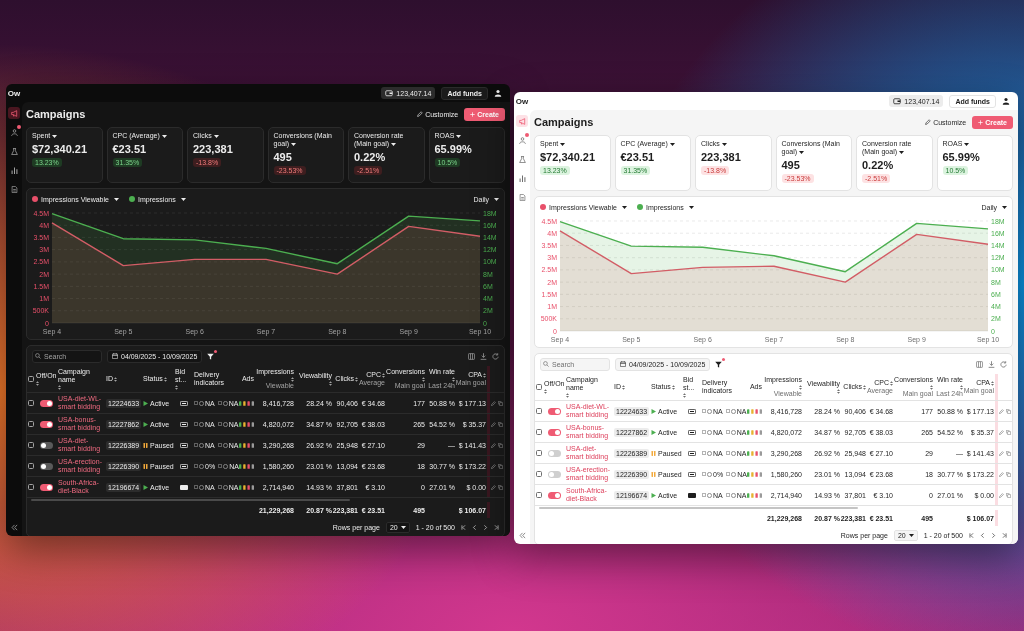  Describe the element at coordinates (564, 122) in the screenshot. I see `page-title: Campaigns` at that location.